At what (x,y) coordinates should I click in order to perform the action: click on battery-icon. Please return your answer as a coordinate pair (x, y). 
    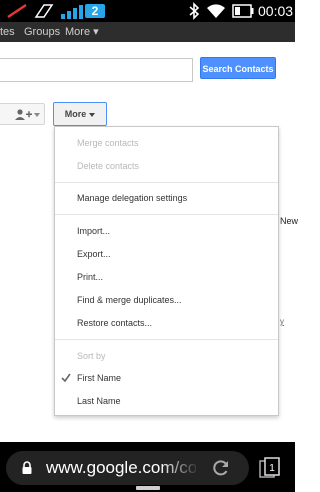
    Looking at the image, I should click on (243, 11).